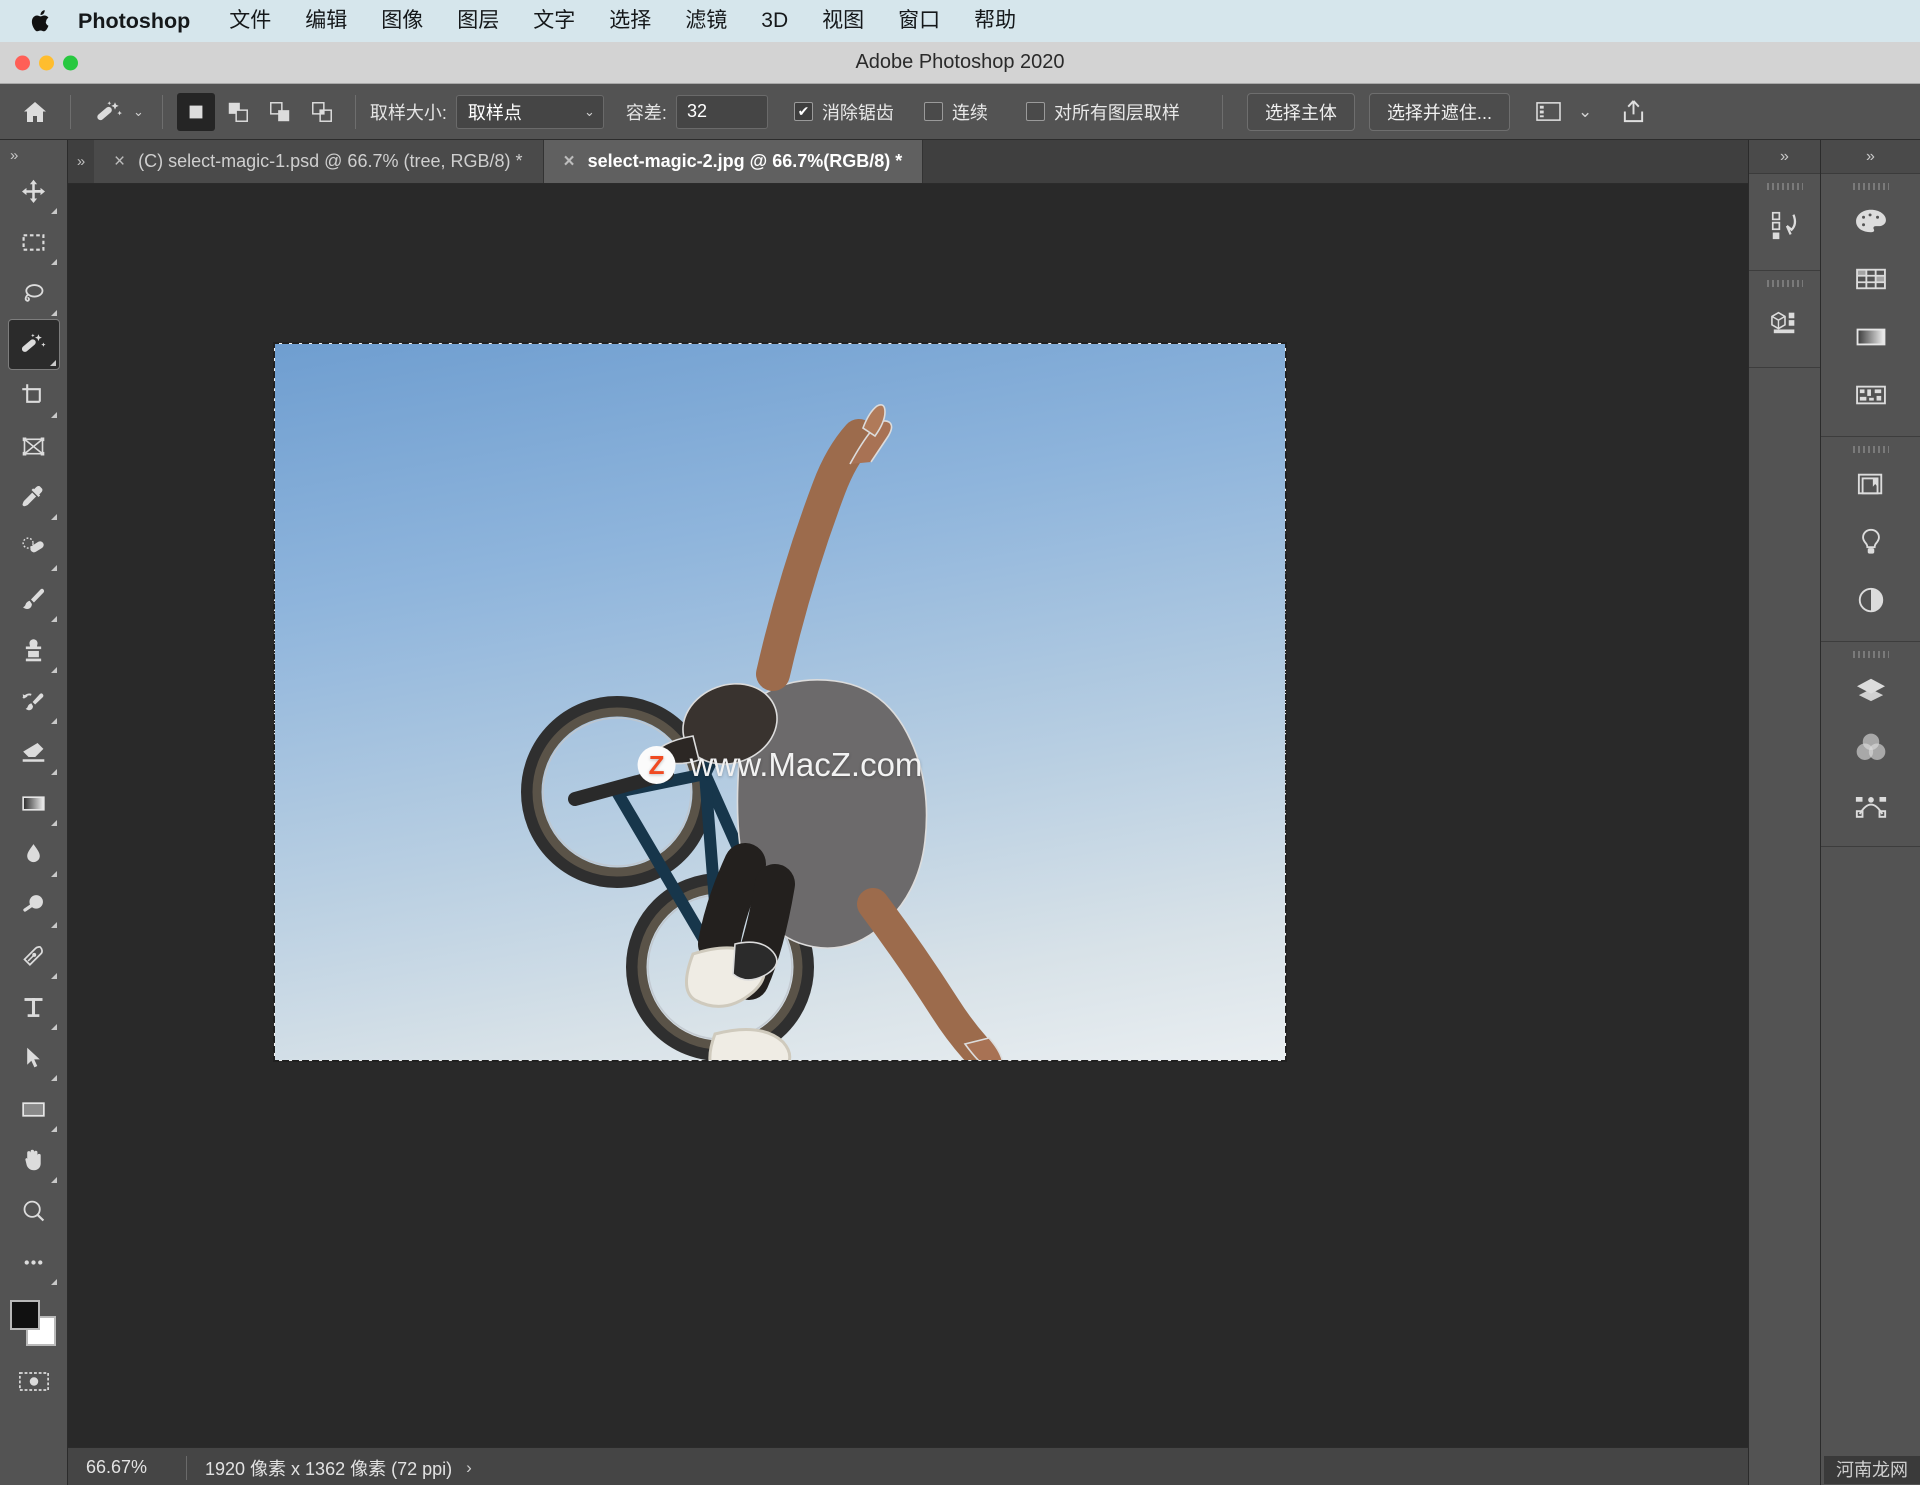  I want to click on frame-tool, so click(34, 446).